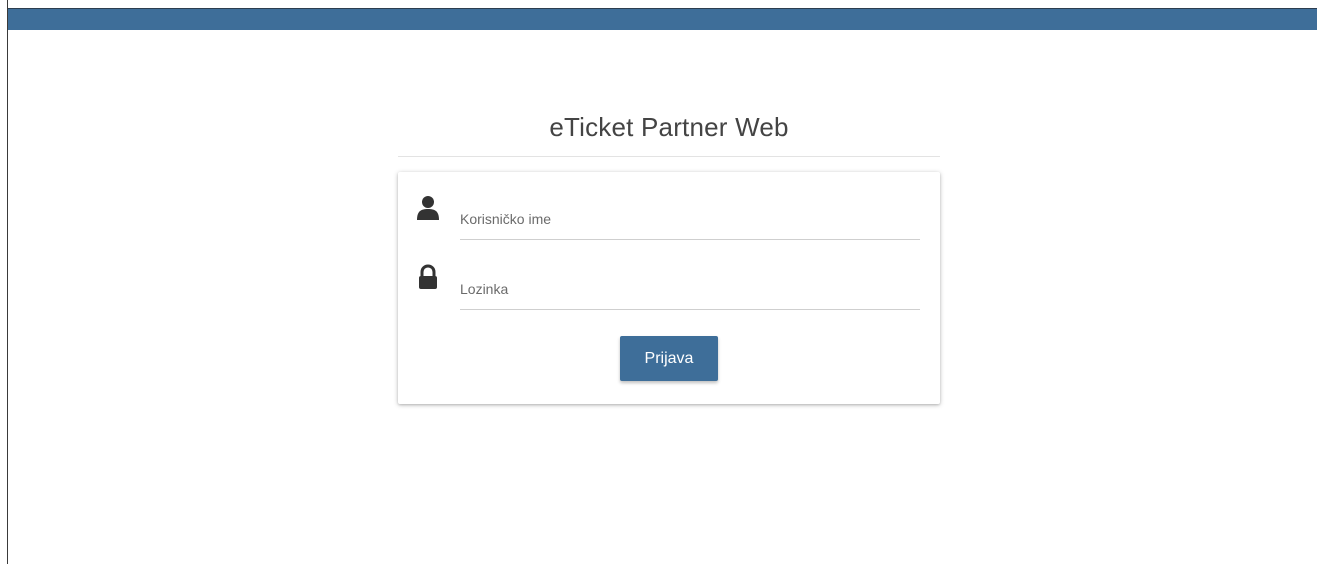 The image size is (1325, 564). Describe the element at coordinates (662, 19) in the screenshot. I see `top-bar` at that location.